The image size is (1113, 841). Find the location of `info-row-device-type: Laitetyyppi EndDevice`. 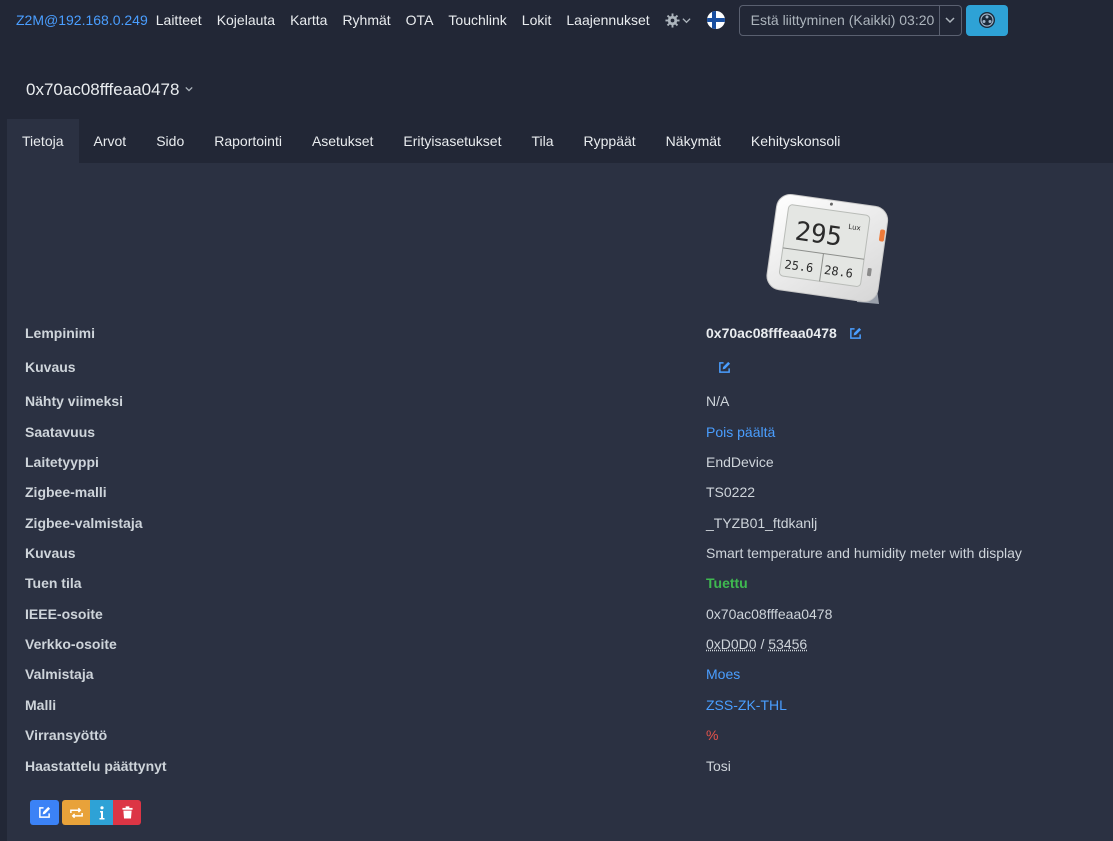

info-row-device-type: Laitetyyppi EndDevice is located at coordinates (565, 462).